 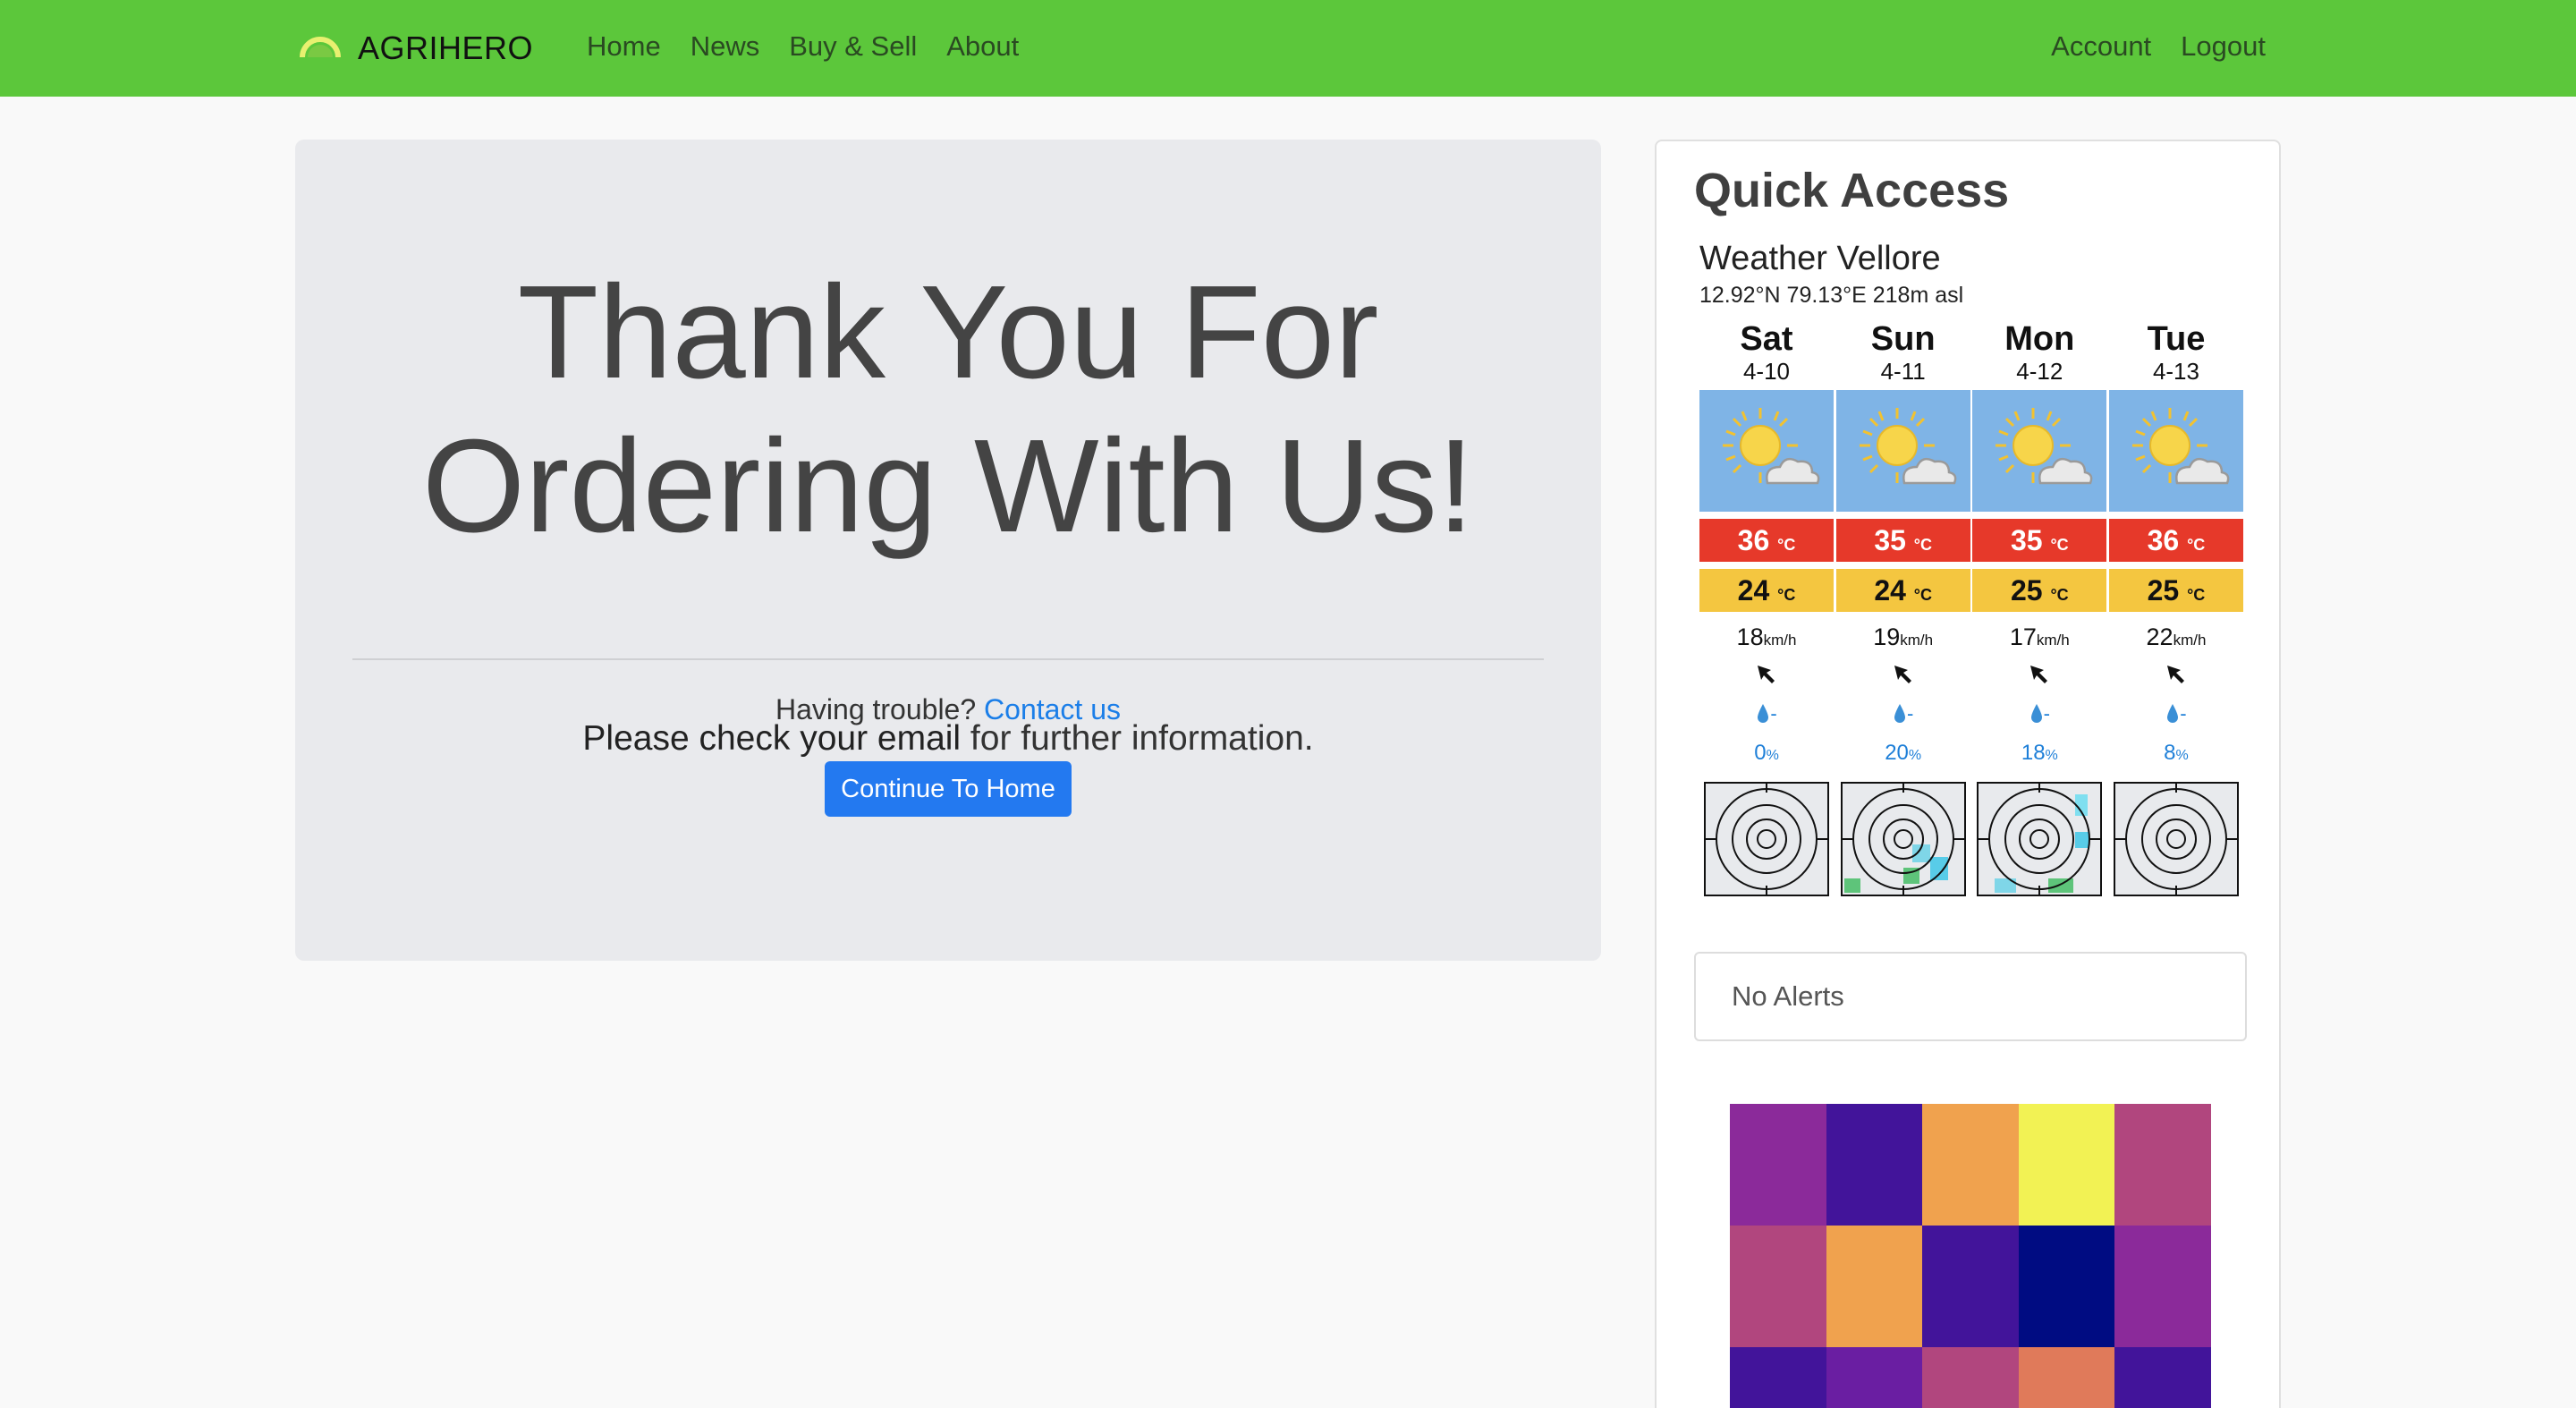 What do you see at coordinates (880, 709) in the screenshot?
I see `trouble-label: Having trouble?` at bounding box center [880, 709].